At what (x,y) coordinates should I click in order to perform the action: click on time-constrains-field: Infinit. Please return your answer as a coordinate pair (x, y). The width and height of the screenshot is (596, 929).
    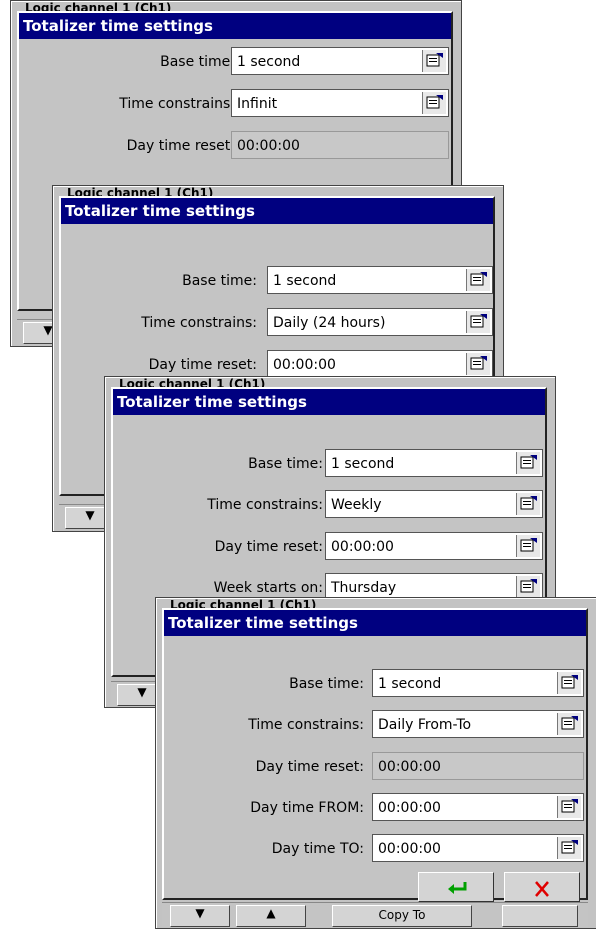
    Looking at the image, I should click on (340, 103).